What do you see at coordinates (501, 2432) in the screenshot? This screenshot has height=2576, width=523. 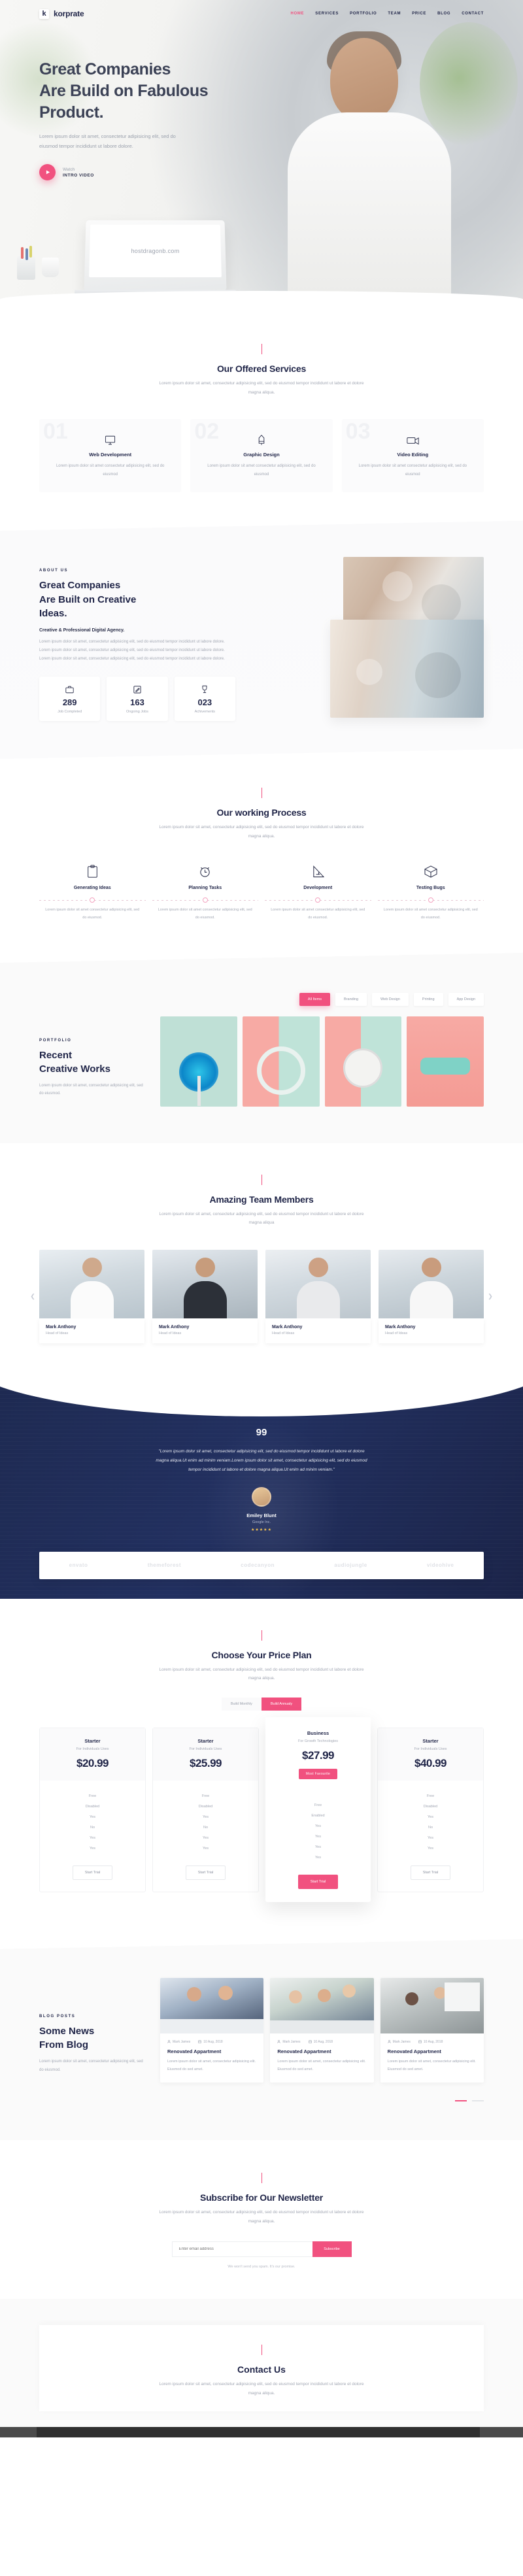 I see `taskbar-system-tray` at bounding box center [501, 2432].